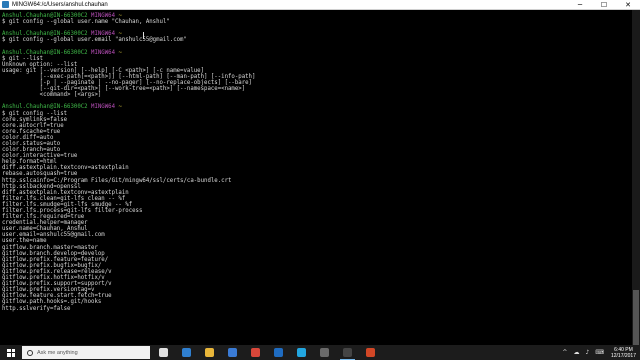  Describe the element at coordinates (31, 150) in the screenshot. I see `terminal-text: color.branch=auto` at that location.